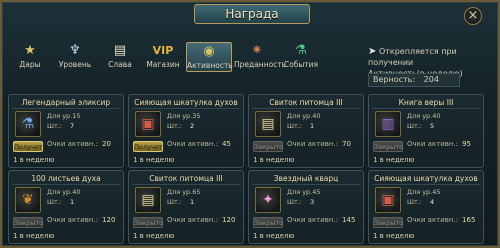  I want to click on tab-label: События, so click(301, 64).